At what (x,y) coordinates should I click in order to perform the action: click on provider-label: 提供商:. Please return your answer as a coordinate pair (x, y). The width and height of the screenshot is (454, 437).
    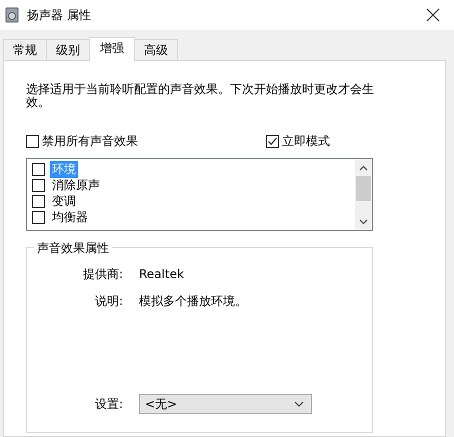
    Looking at the image, I should click on (102, 274).